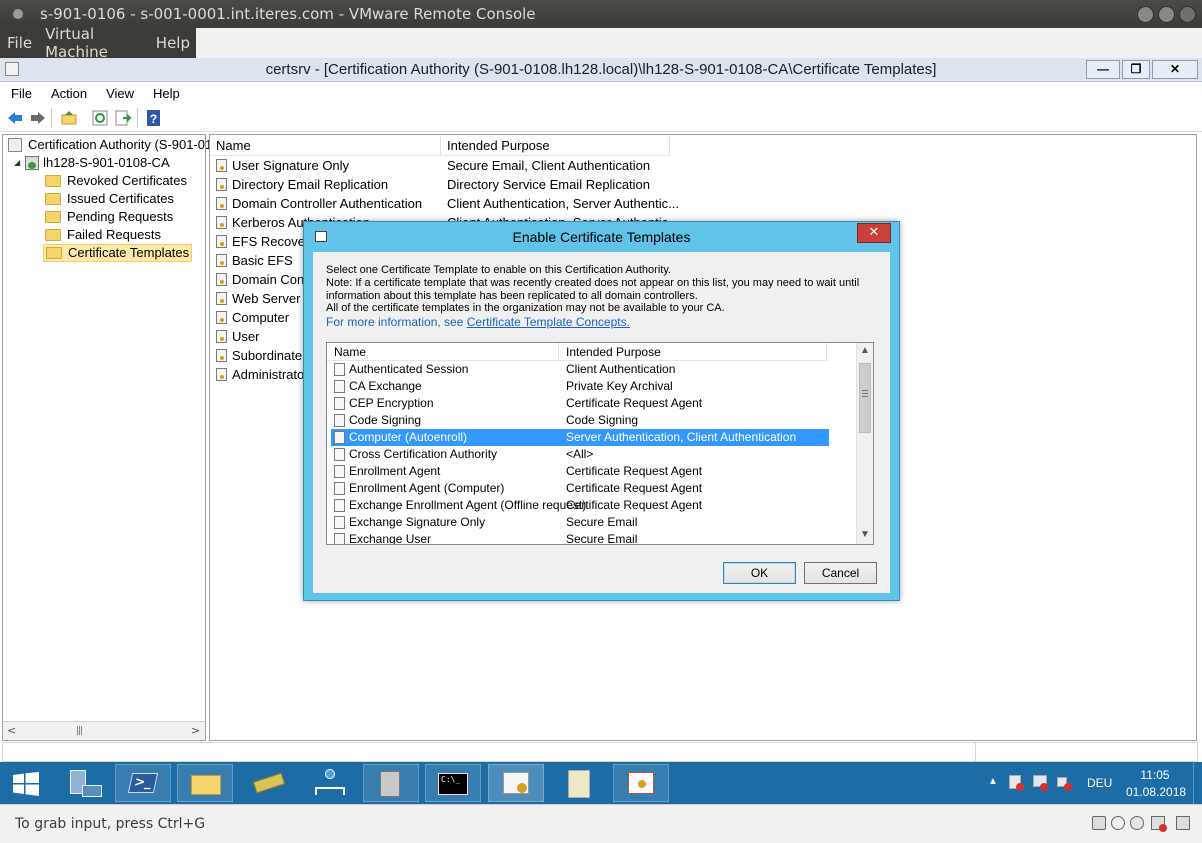 Image resolution: width=1202 pixels, height=843 pixels. I want to click on table-row: EFS Recovery, so click(266, 241).